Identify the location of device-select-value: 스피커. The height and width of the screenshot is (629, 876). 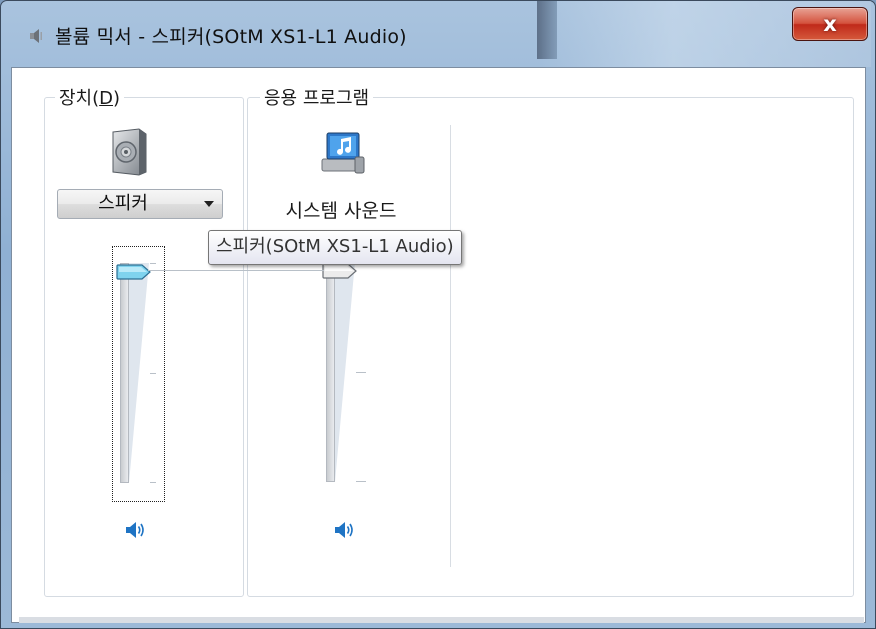
(123, 203).